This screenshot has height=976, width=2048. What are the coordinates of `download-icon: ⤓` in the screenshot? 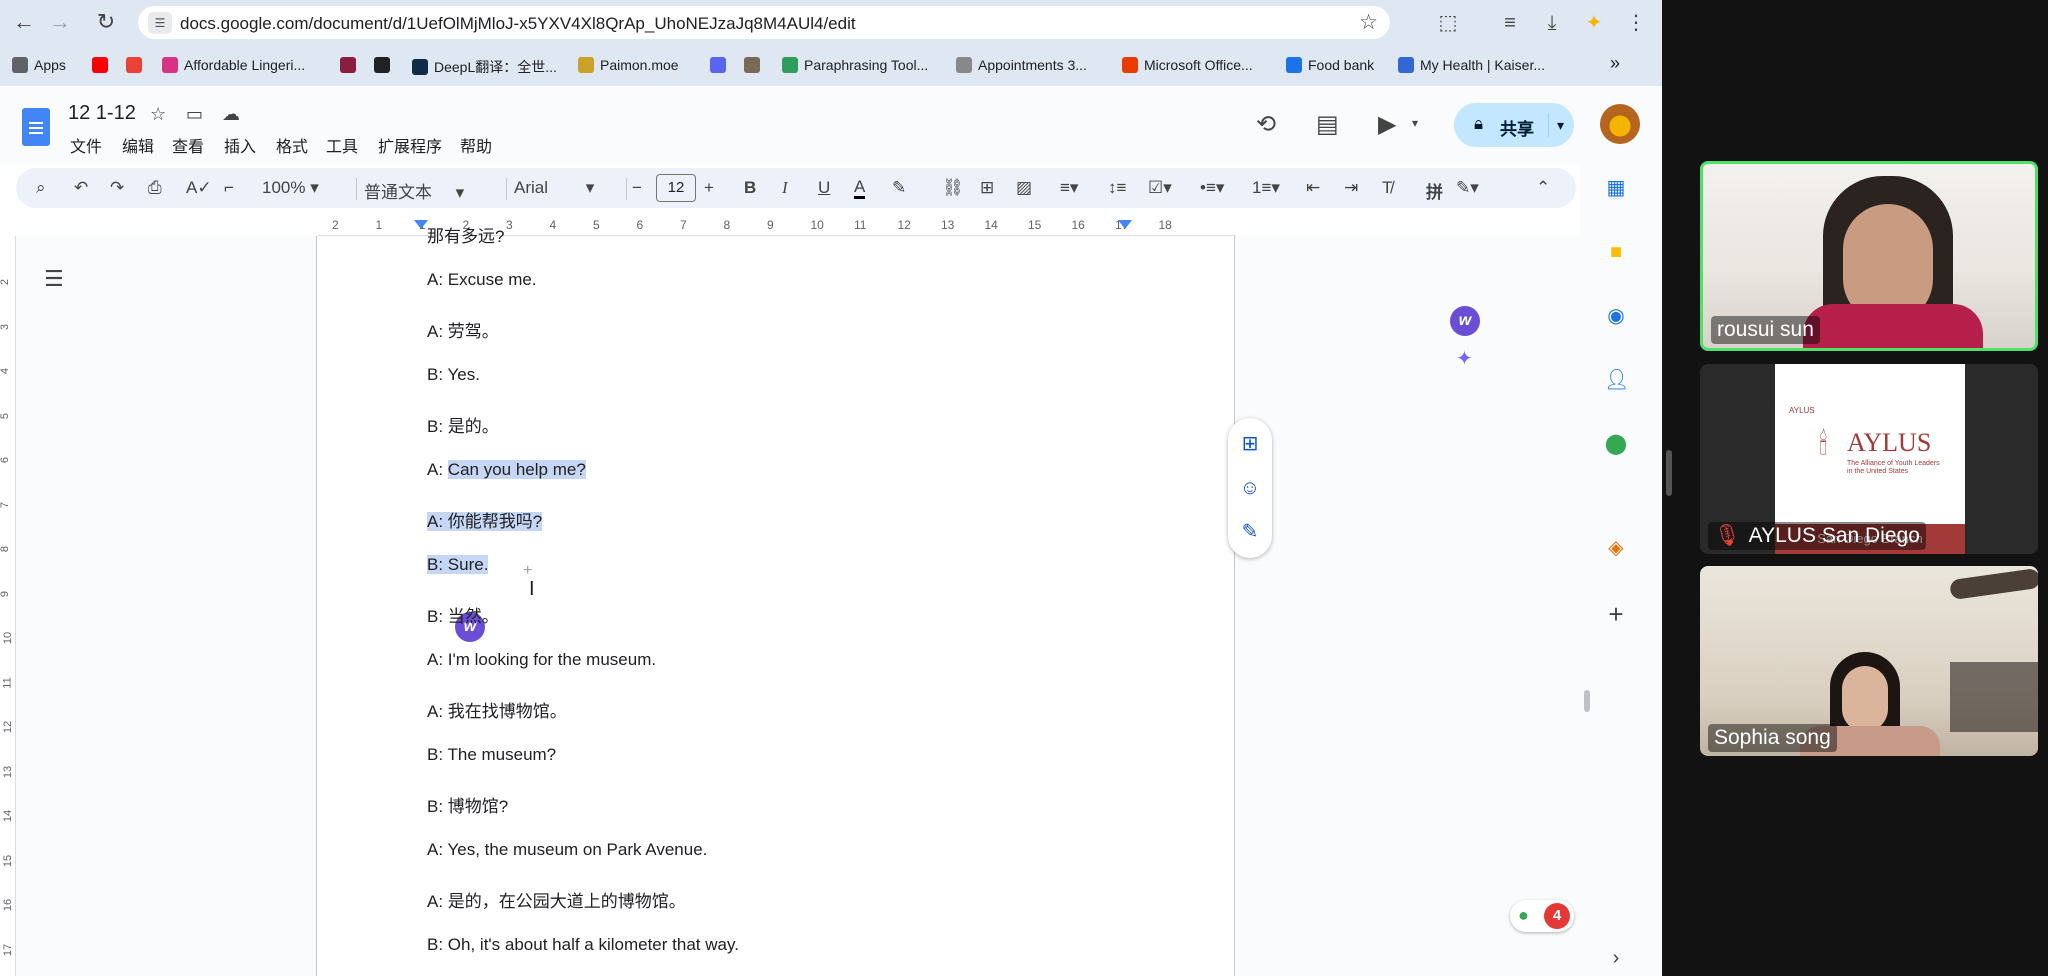 It's located at (1552, 23).